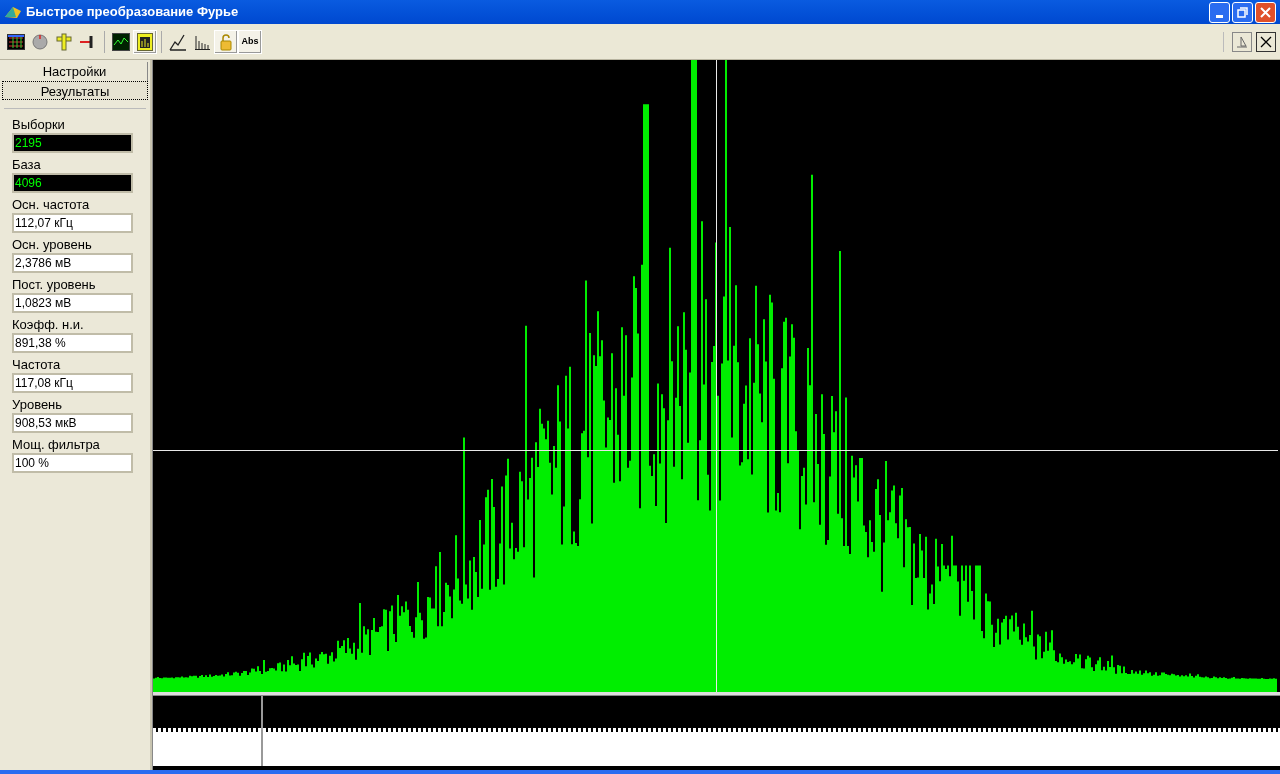 Image resolution: width=1280 pixels, height=774 pixels. Describe the element at coordinates (178, 41) in the screenshot. I see `pen-chart-icon` at that location.